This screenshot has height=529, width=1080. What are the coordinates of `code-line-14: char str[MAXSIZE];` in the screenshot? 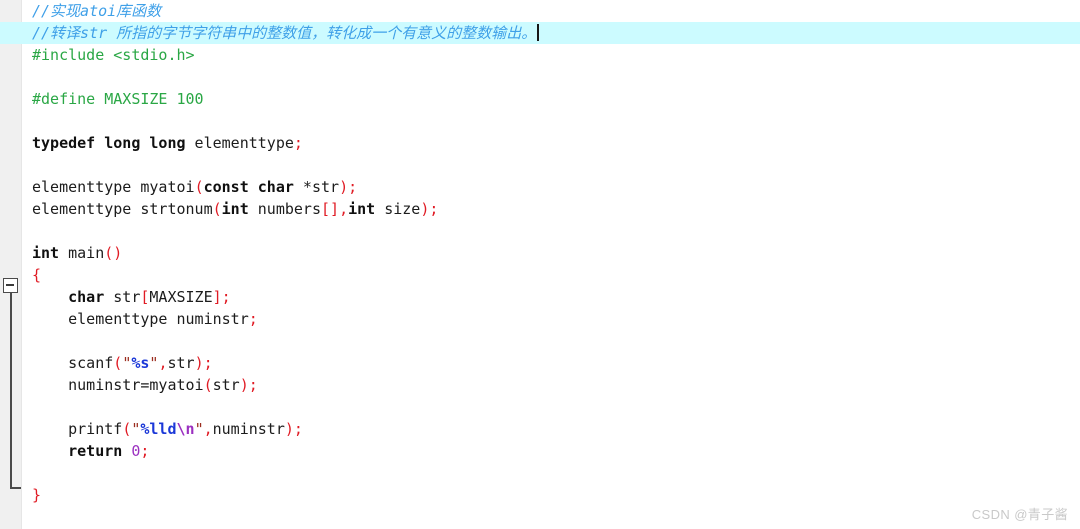 It's located at (540, 297).